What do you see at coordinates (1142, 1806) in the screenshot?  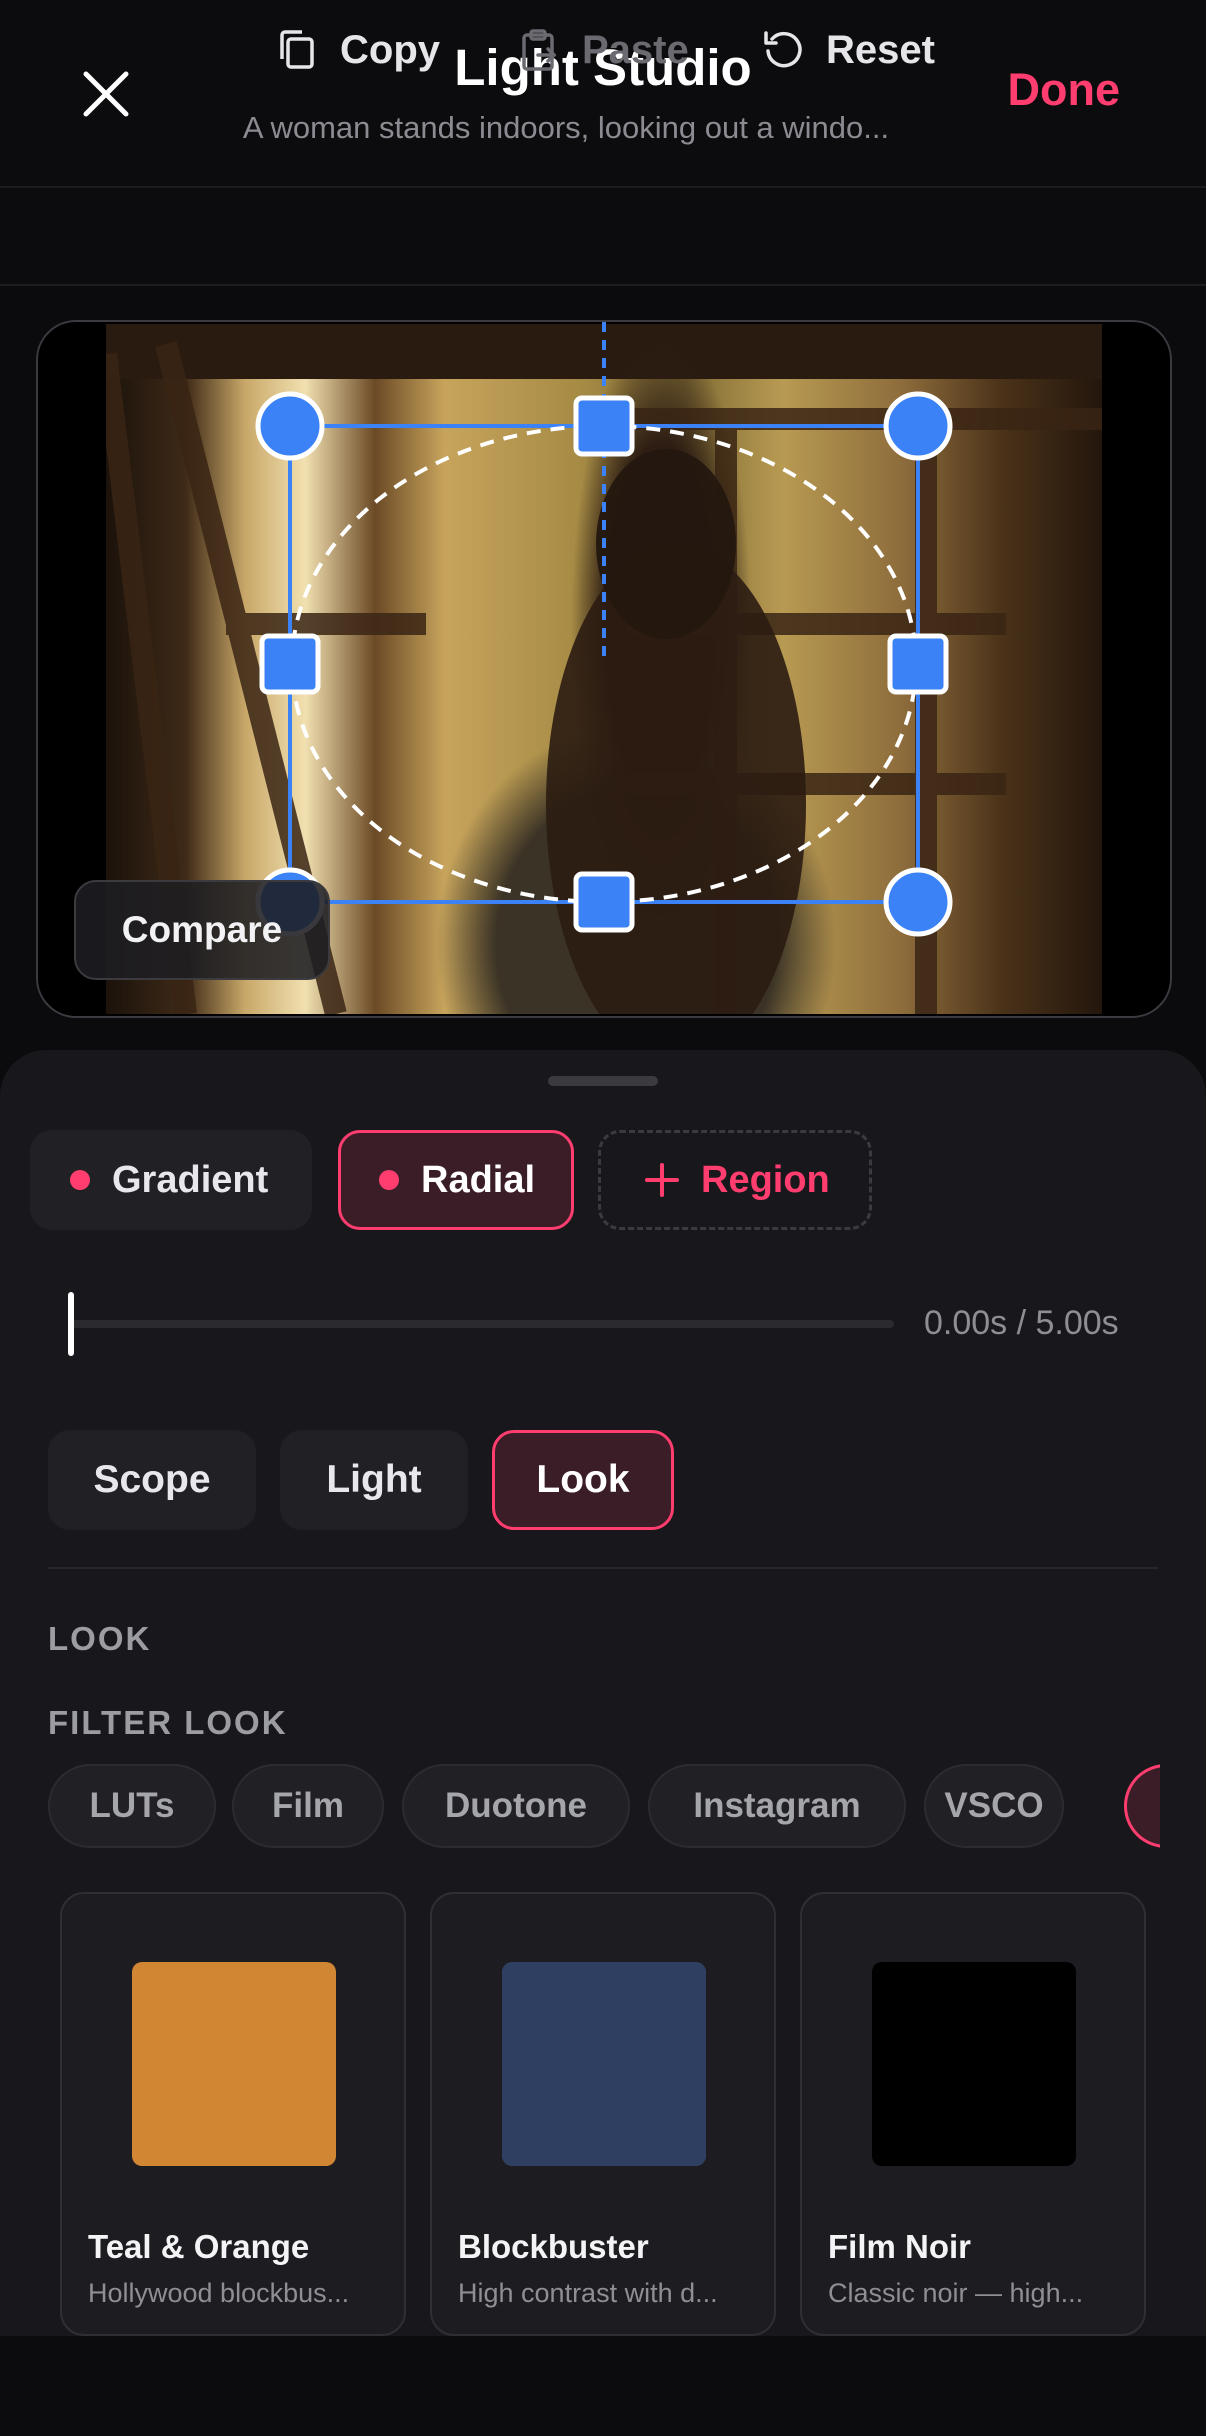 I see `filter-chip-selected` at bounding box center [1142, 1806].